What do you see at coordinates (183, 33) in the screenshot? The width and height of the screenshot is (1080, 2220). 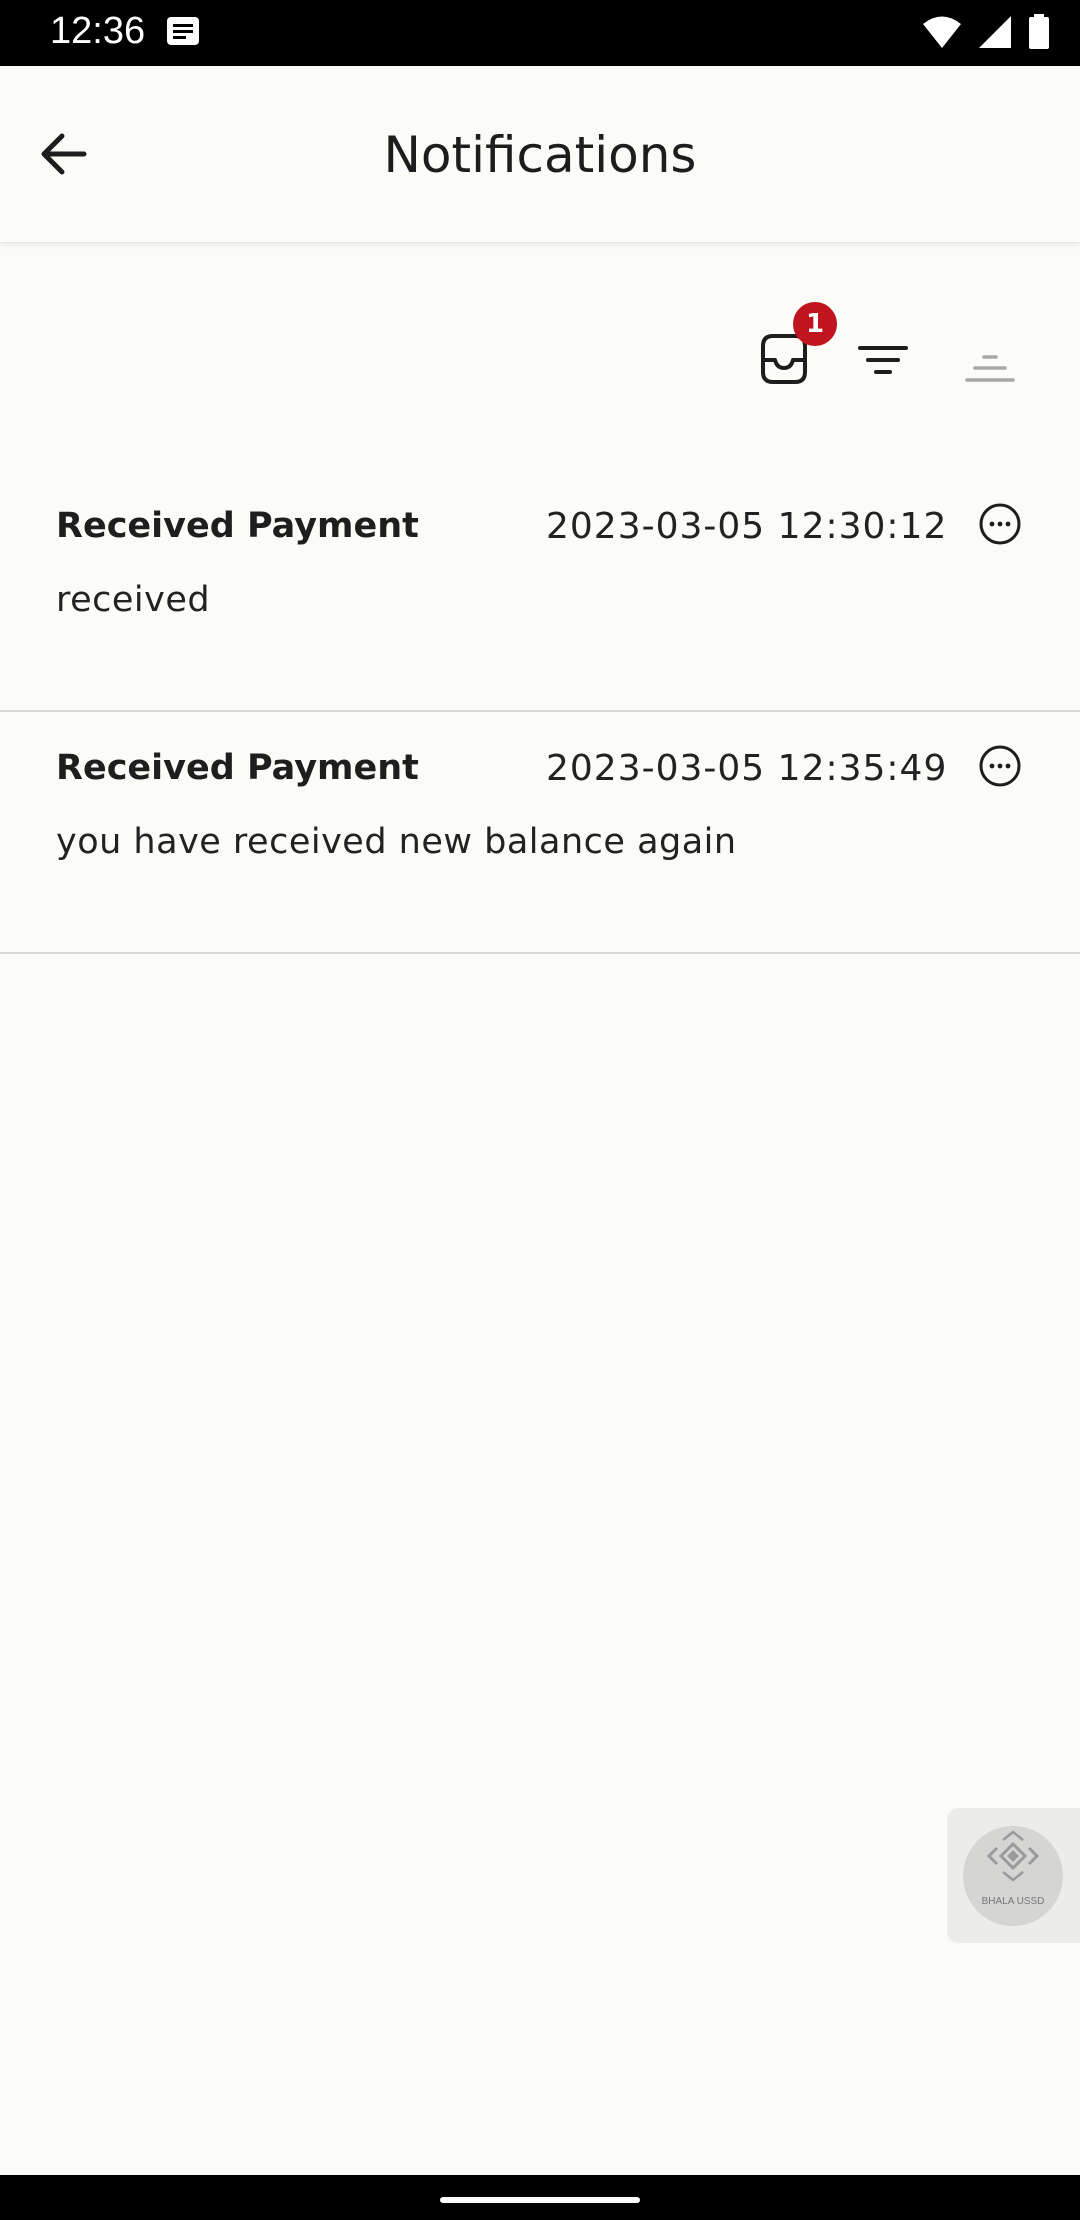 I see `notification-note-icon` at bounding box center [183, 33].